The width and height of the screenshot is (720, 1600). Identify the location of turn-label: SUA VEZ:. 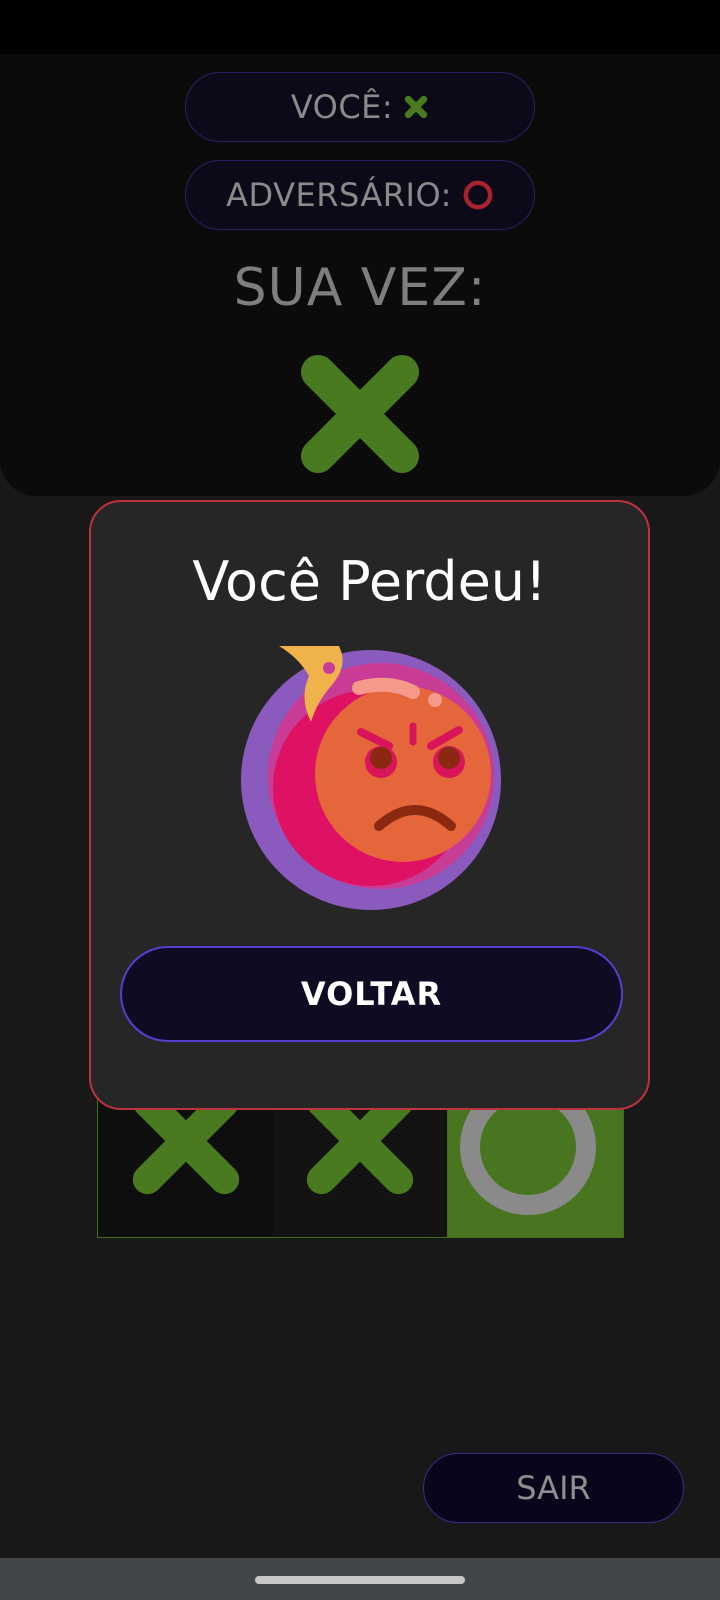
(360, 288).